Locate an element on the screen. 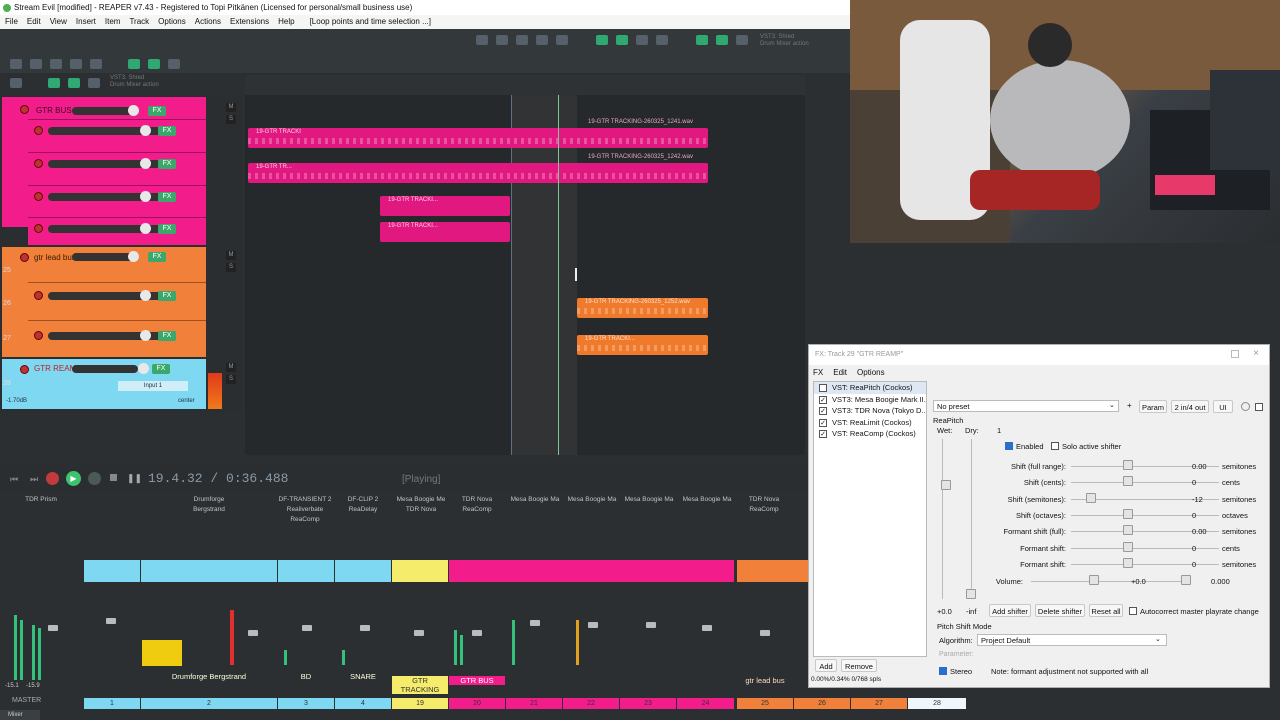 The image size is (1280, 720). record-button is located at coordinates (52, 478).